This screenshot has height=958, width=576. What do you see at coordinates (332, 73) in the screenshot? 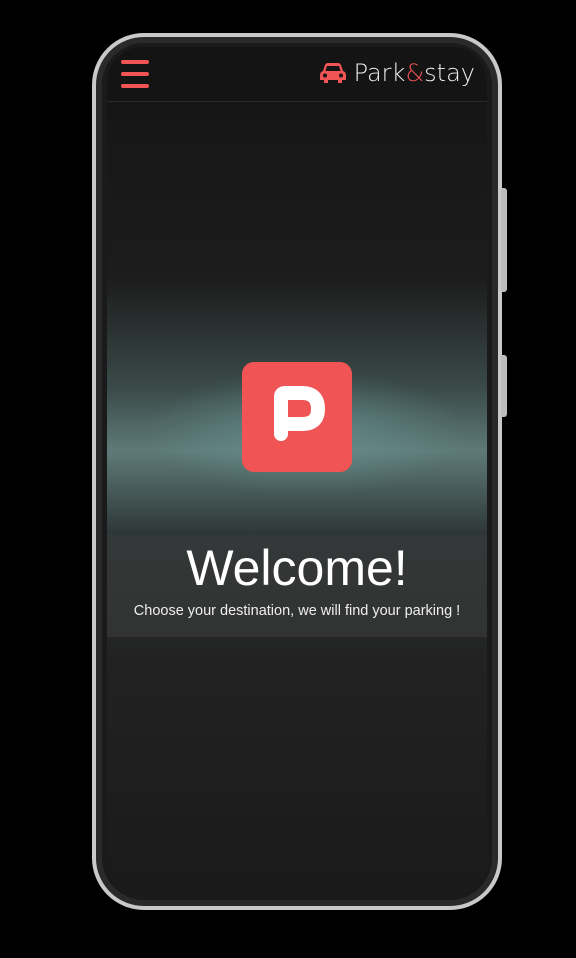
I see `car-icon` at bounding box center [332, 73].